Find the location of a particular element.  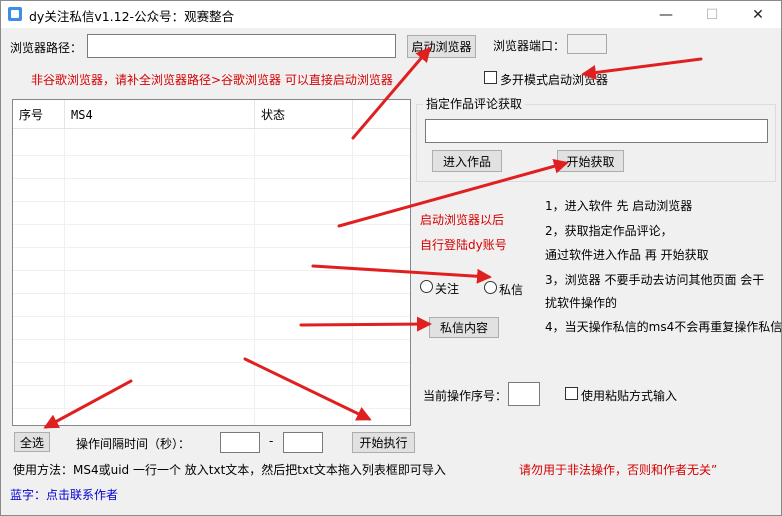

browser-hint: 非谷歌浏览器，请补全浏览器路径>谷歌浏览器 可以直接启动浏览器 is located at coordinates (212, 80).